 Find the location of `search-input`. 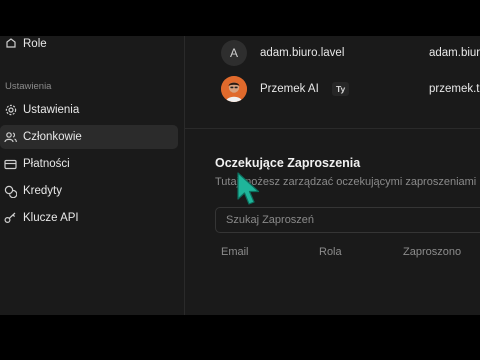

search-input is located at coordinates (348, 220).